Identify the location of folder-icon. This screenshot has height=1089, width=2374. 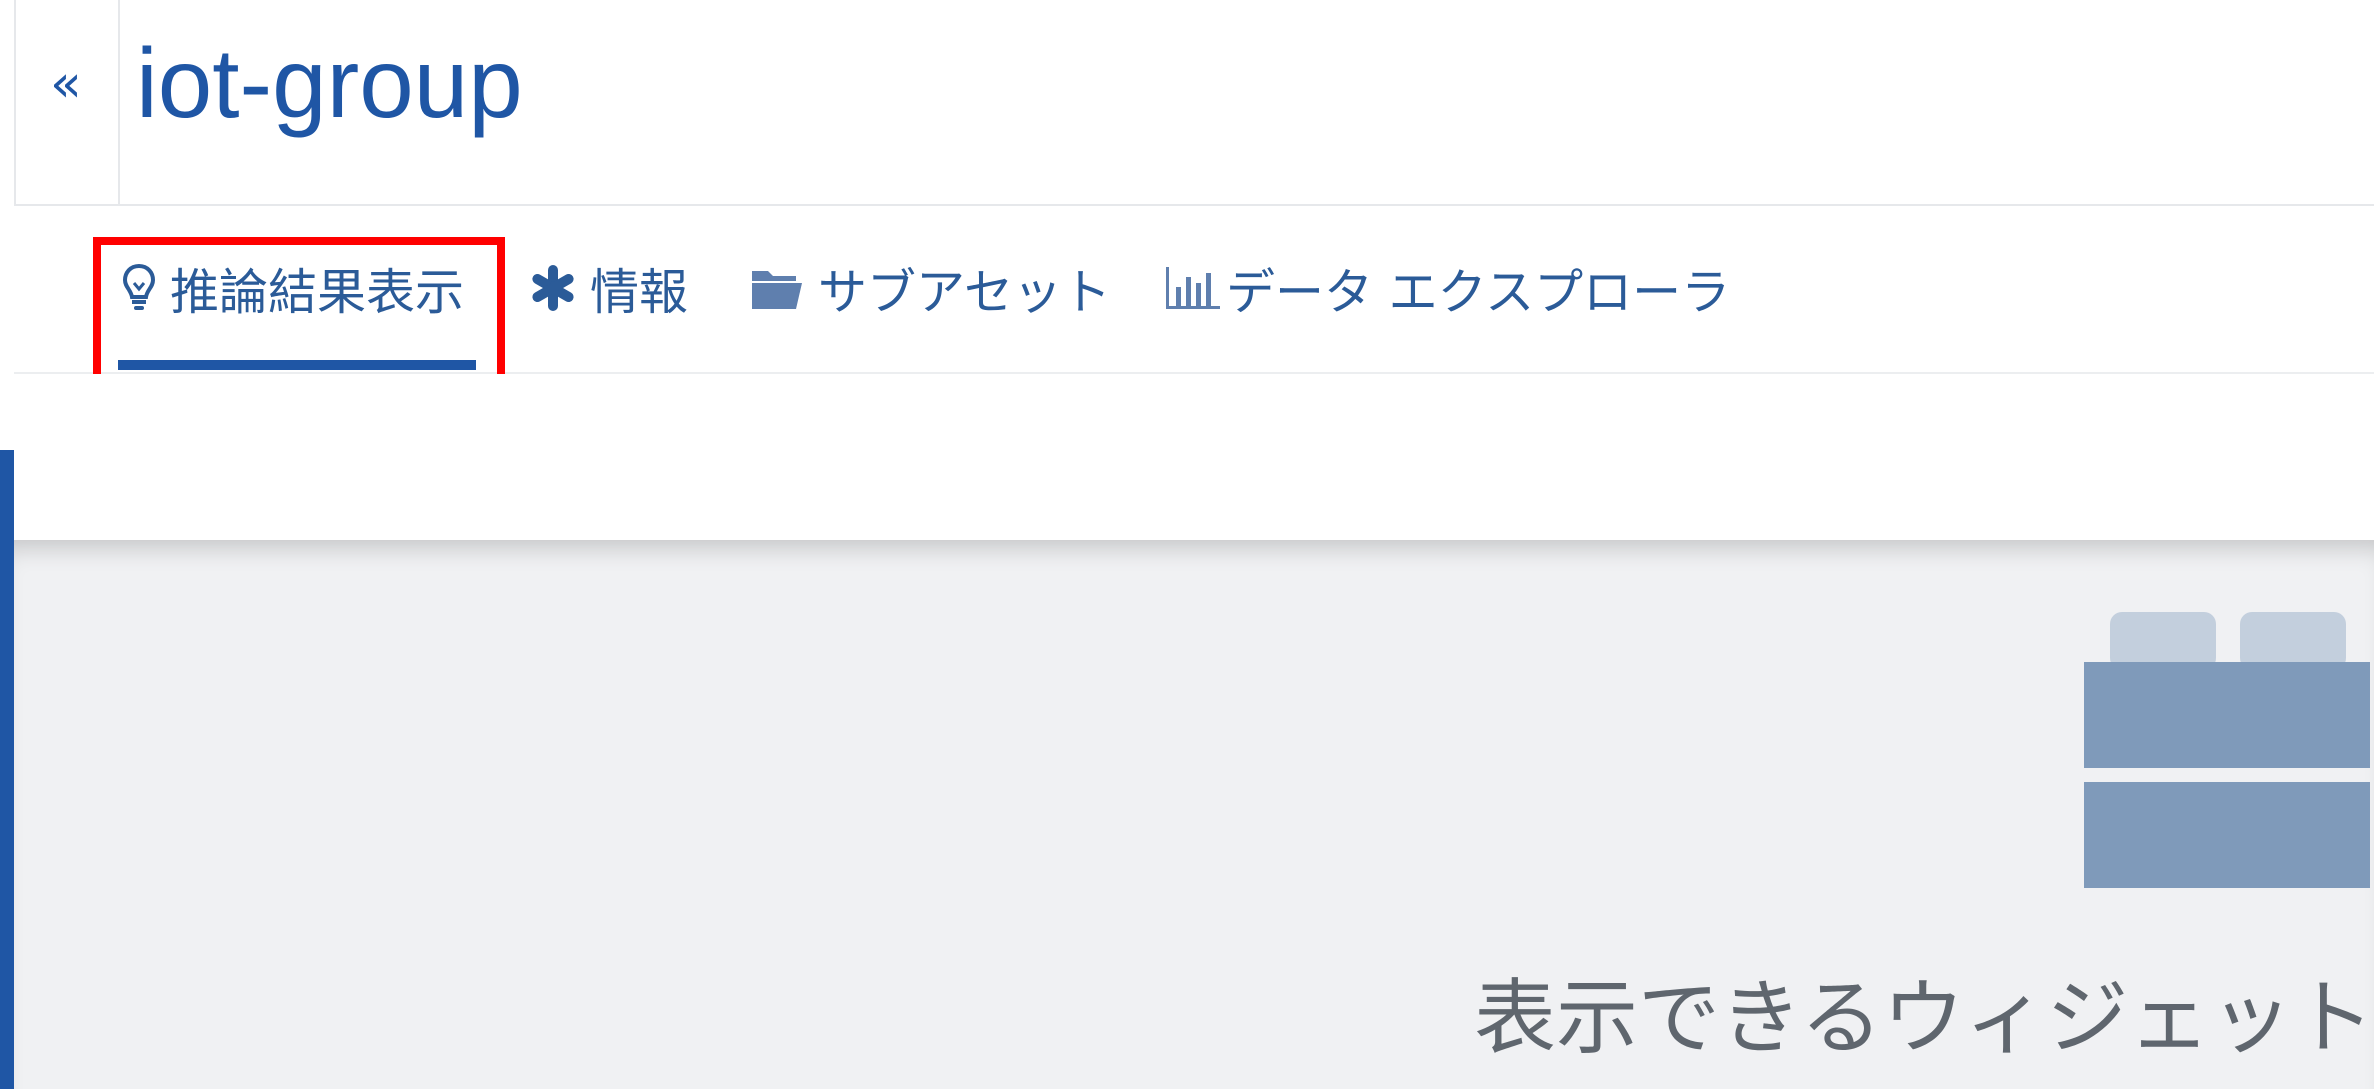
(777, 288).